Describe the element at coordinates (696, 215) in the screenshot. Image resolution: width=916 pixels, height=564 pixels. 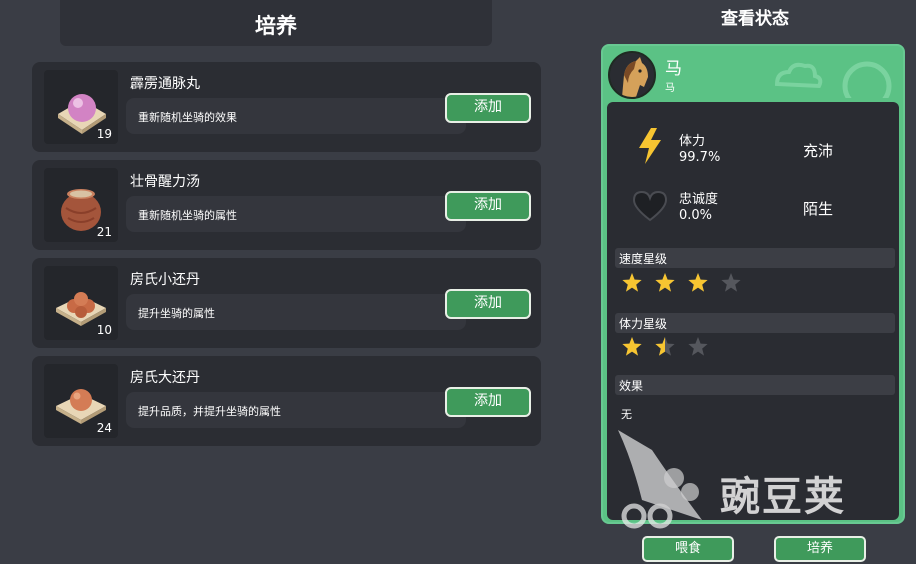
I see `loyalty-value: 0.0%` at that location.